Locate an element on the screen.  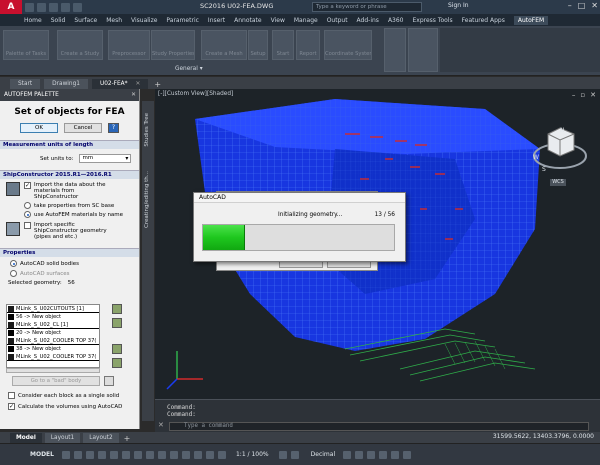
help-icon: ? is located at coordinates (113, 128).